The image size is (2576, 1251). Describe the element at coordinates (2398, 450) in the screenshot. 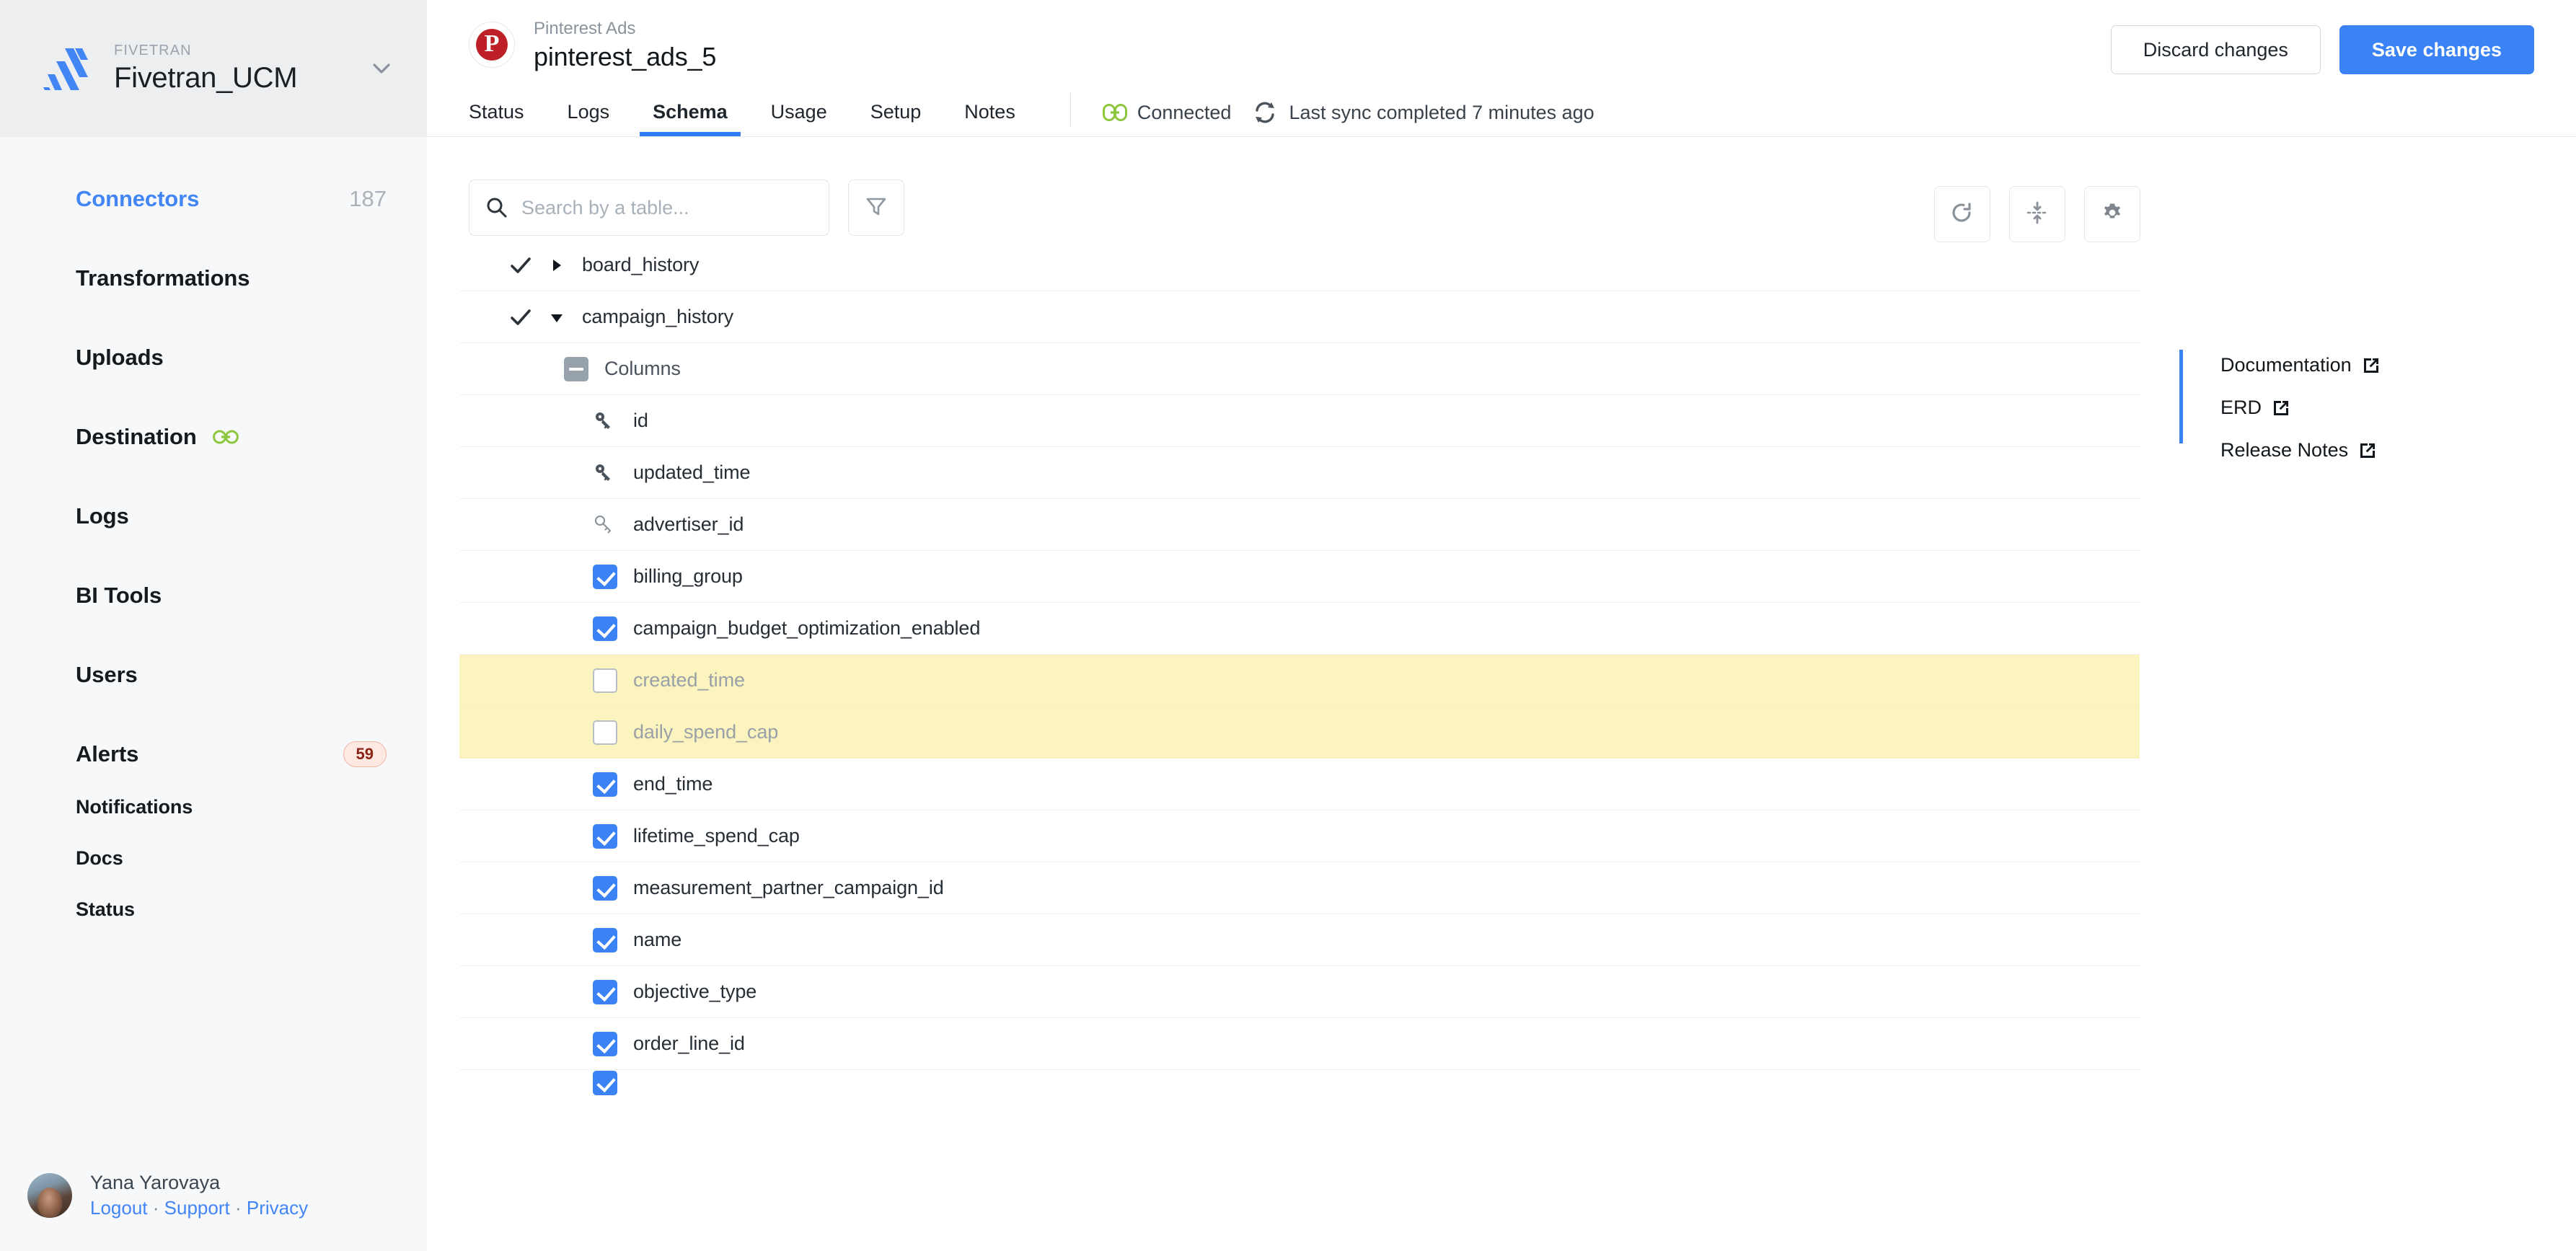

I see `release-notes-link: Release Notes` at that location.